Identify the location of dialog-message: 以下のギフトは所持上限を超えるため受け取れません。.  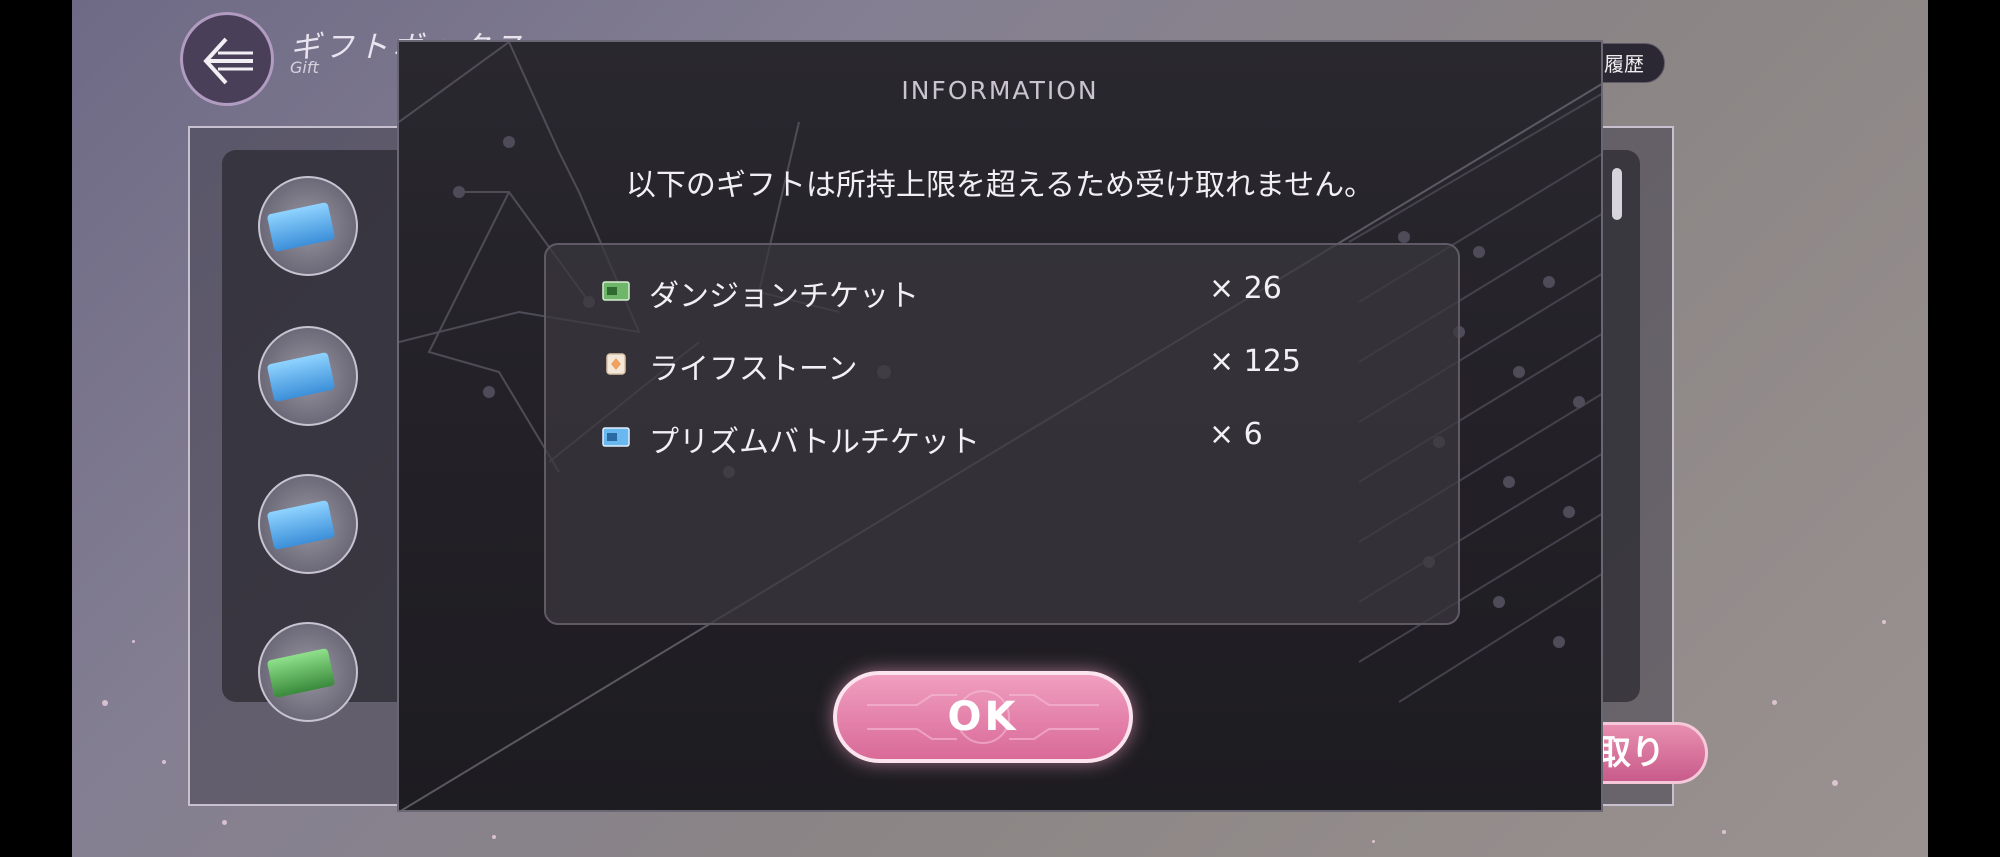
(1000, 185).